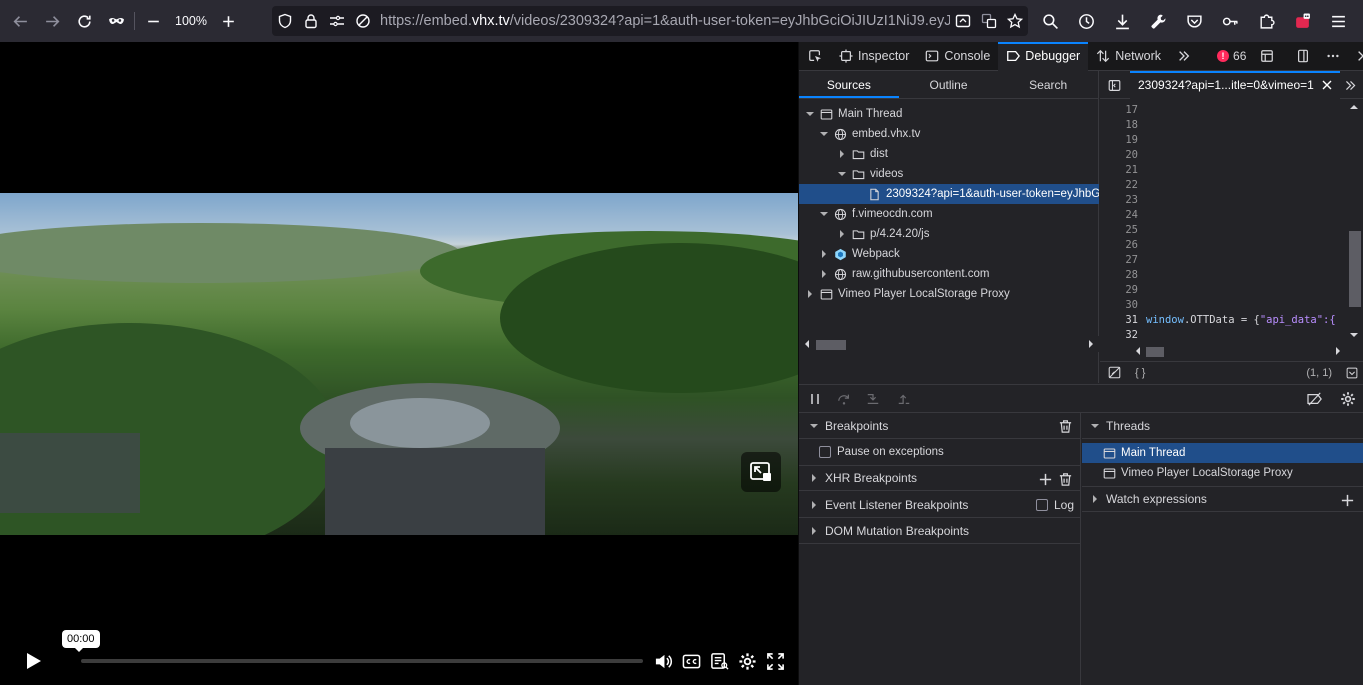 The height and width of the screenshot is (685, 1363). Describe the element at coordinates (1091, 344) in the screenshot. I see `scroll-right-icon` at that location.